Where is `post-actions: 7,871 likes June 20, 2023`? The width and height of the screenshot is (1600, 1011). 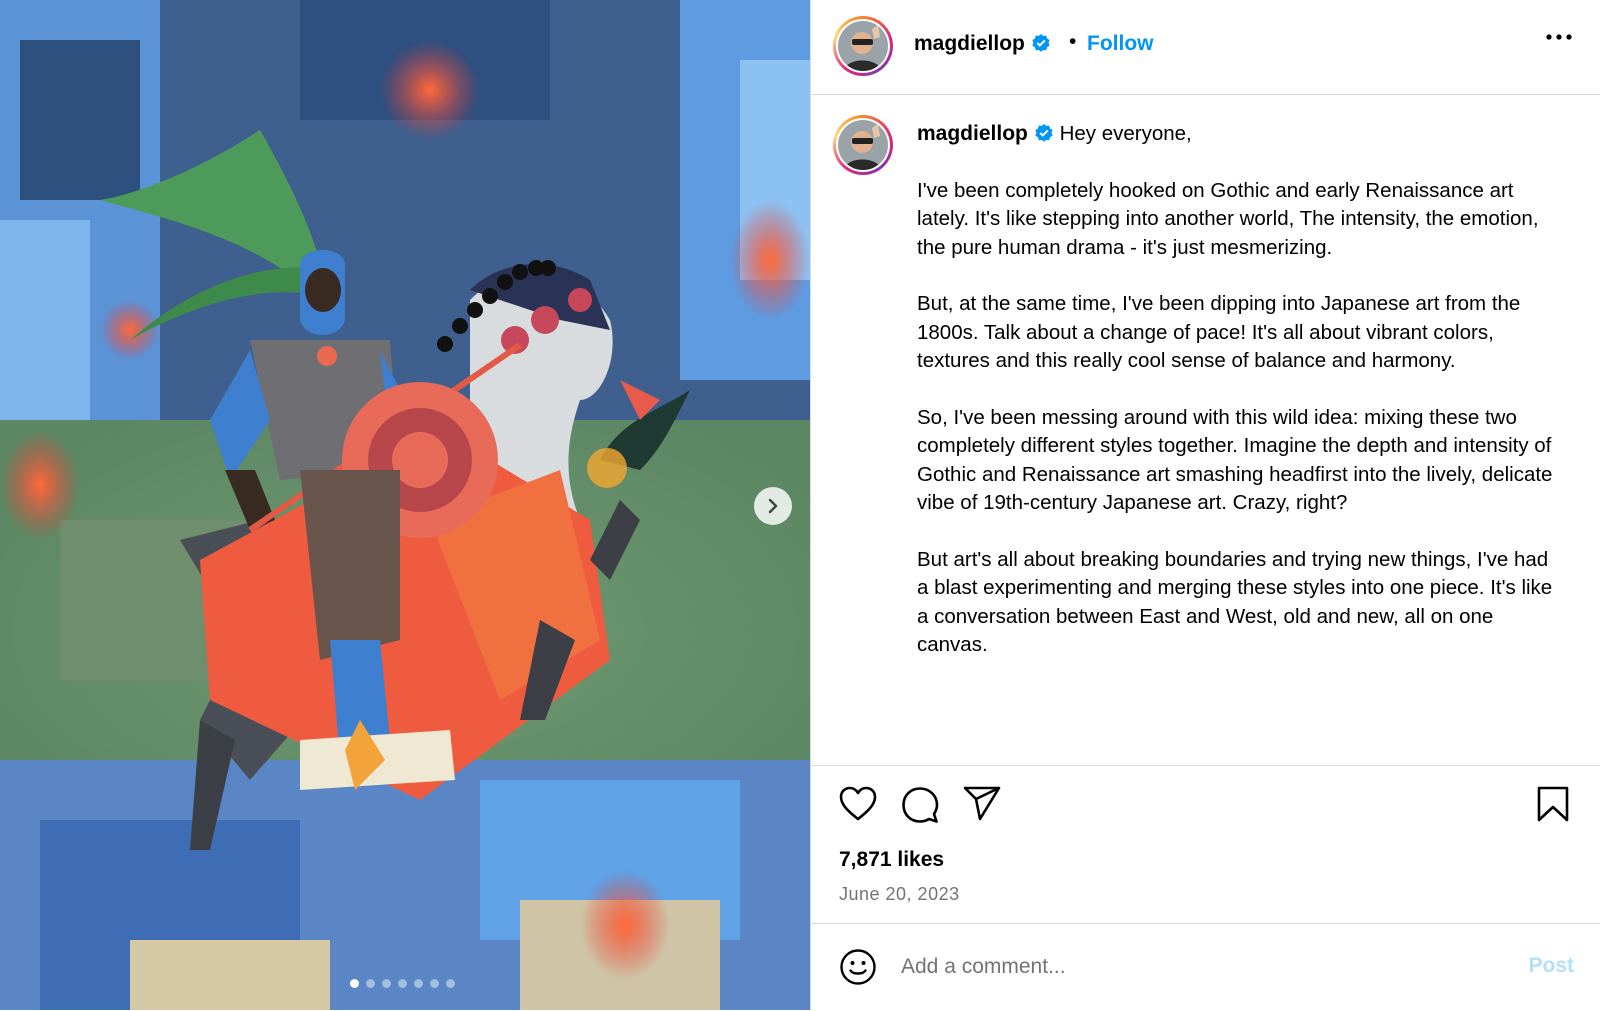
post-actions: 7,871 likes June 20, 2023 is located at coordinates (1205, 844).